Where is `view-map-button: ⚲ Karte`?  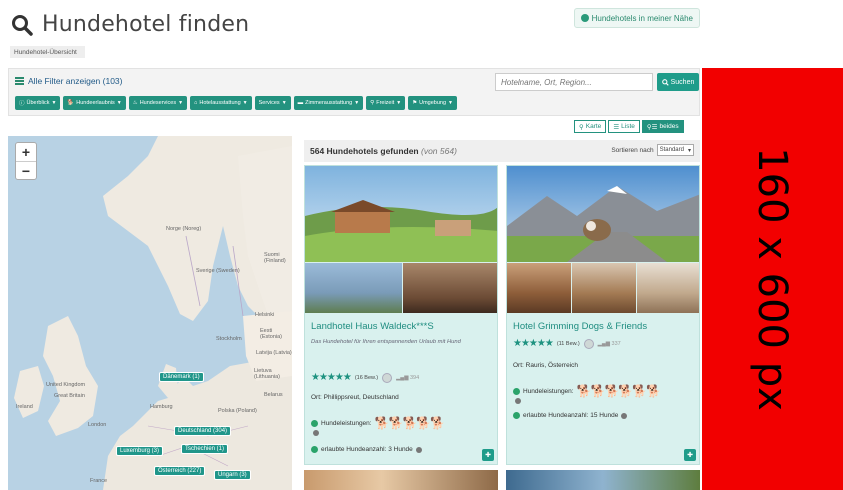
view-map-button: ⚲ Karte is located at coordinates (590, 126).